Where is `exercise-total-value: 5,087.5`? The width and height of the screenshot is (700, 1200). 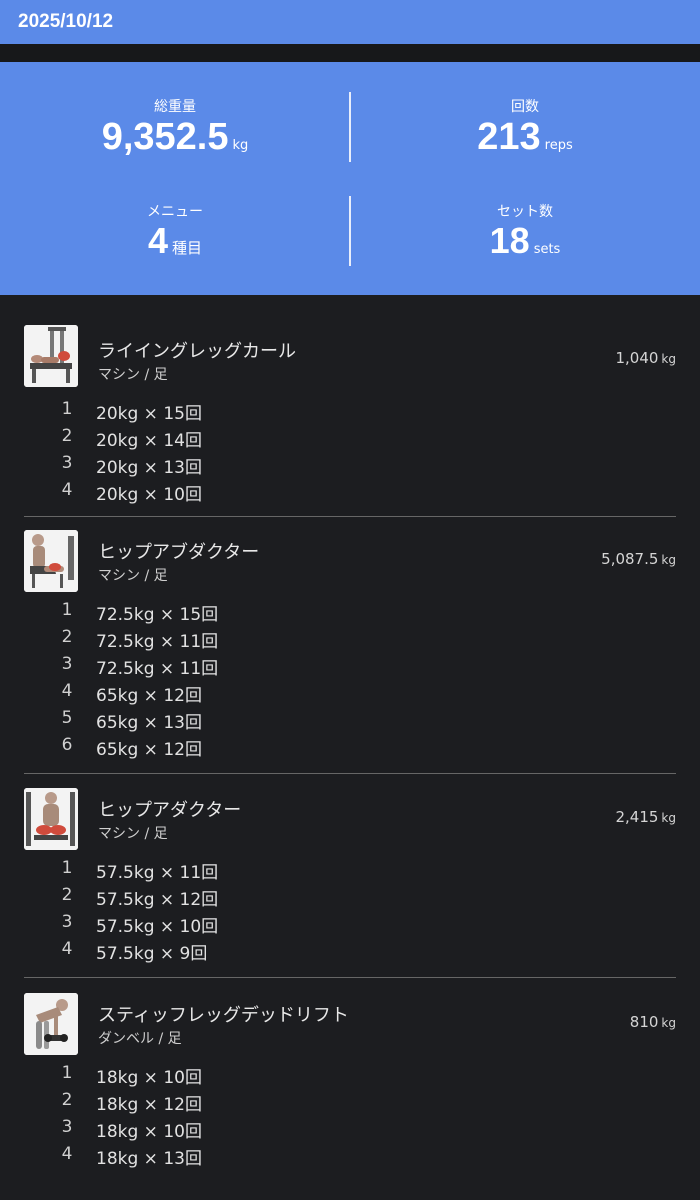
exercise-total-value: 5,087.5 is located at coordinates (630, 559).